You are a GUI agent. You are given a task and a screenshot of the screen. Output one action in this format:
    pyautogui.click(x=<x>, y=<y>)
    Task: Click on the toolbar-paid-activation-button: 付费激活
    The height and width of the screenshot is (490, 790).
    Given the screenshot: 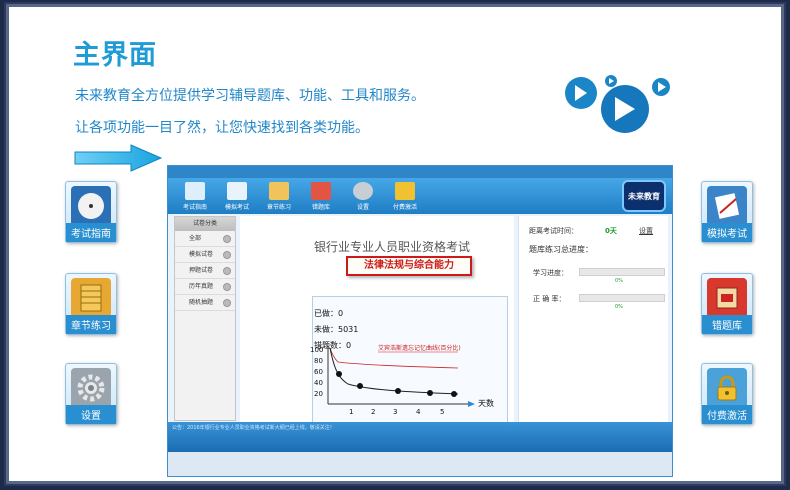 What is the action you would take?
    pyautogui.click(x=405, y=196)
    